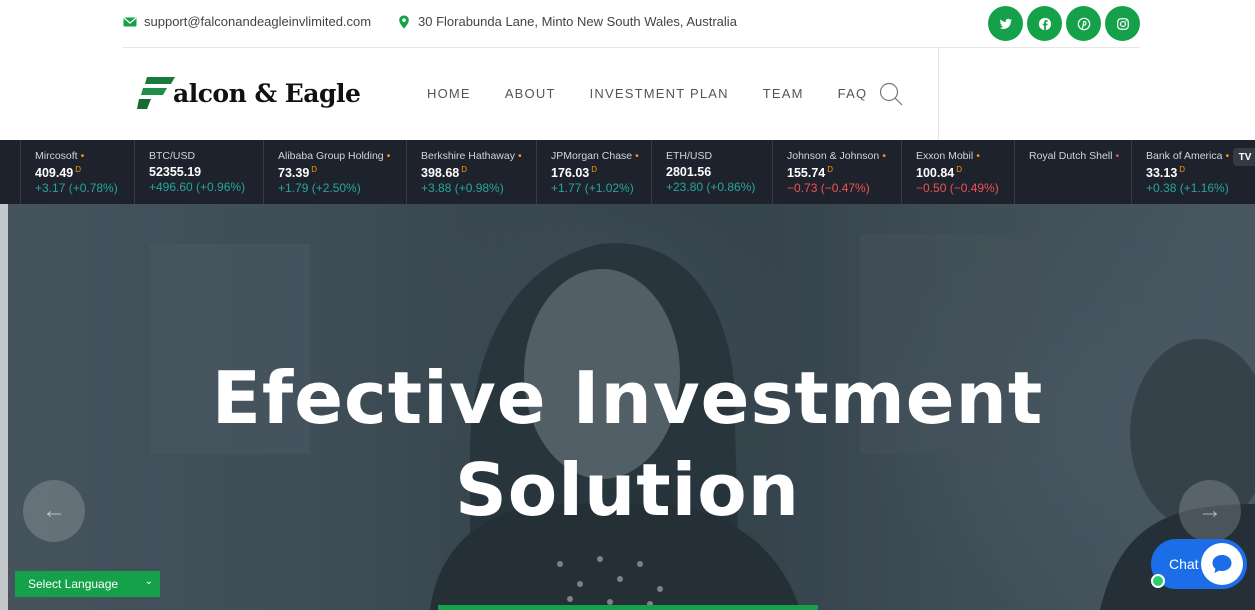 The image size is (1255, 610). I want to click on facebook-icon, so click(1044, 23).